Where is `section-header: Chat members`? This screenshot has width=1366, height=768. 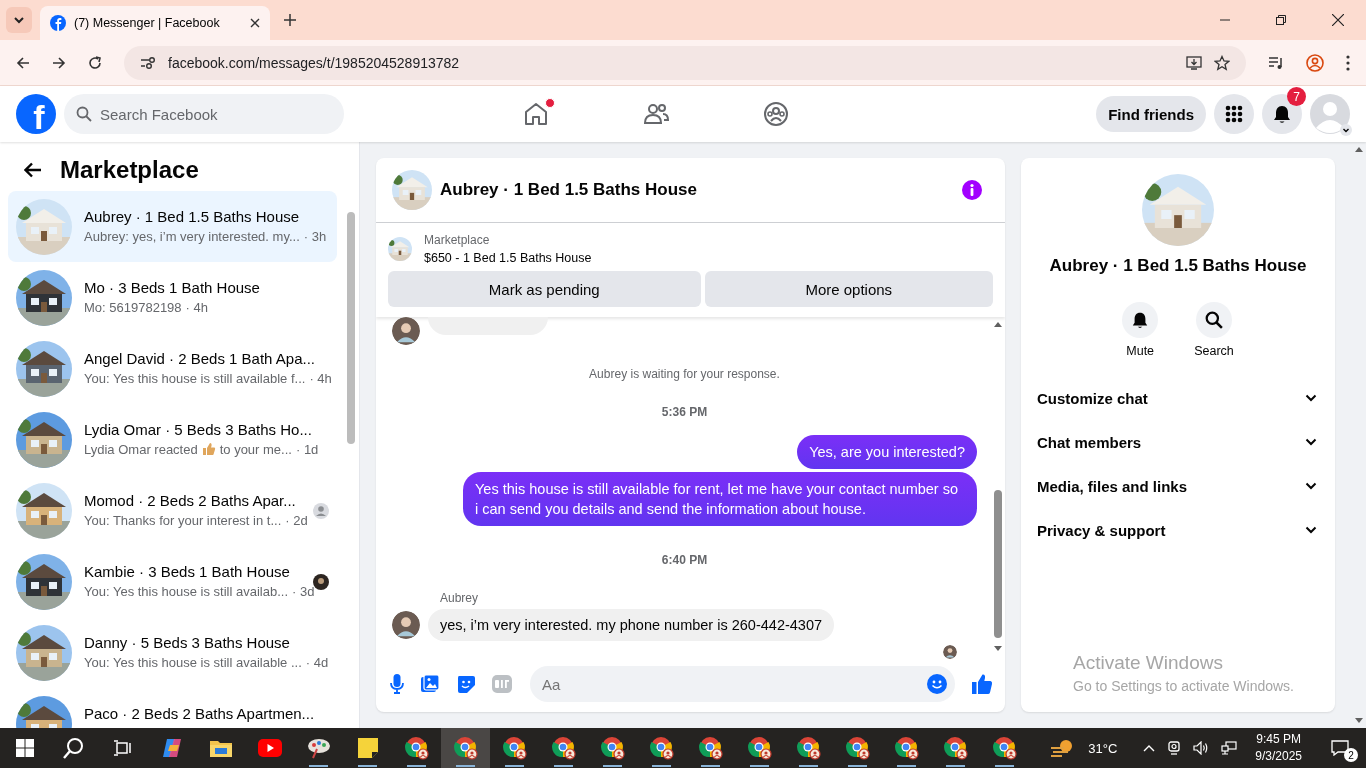
section-header: Chat members is located at coordinates (1178, 442).